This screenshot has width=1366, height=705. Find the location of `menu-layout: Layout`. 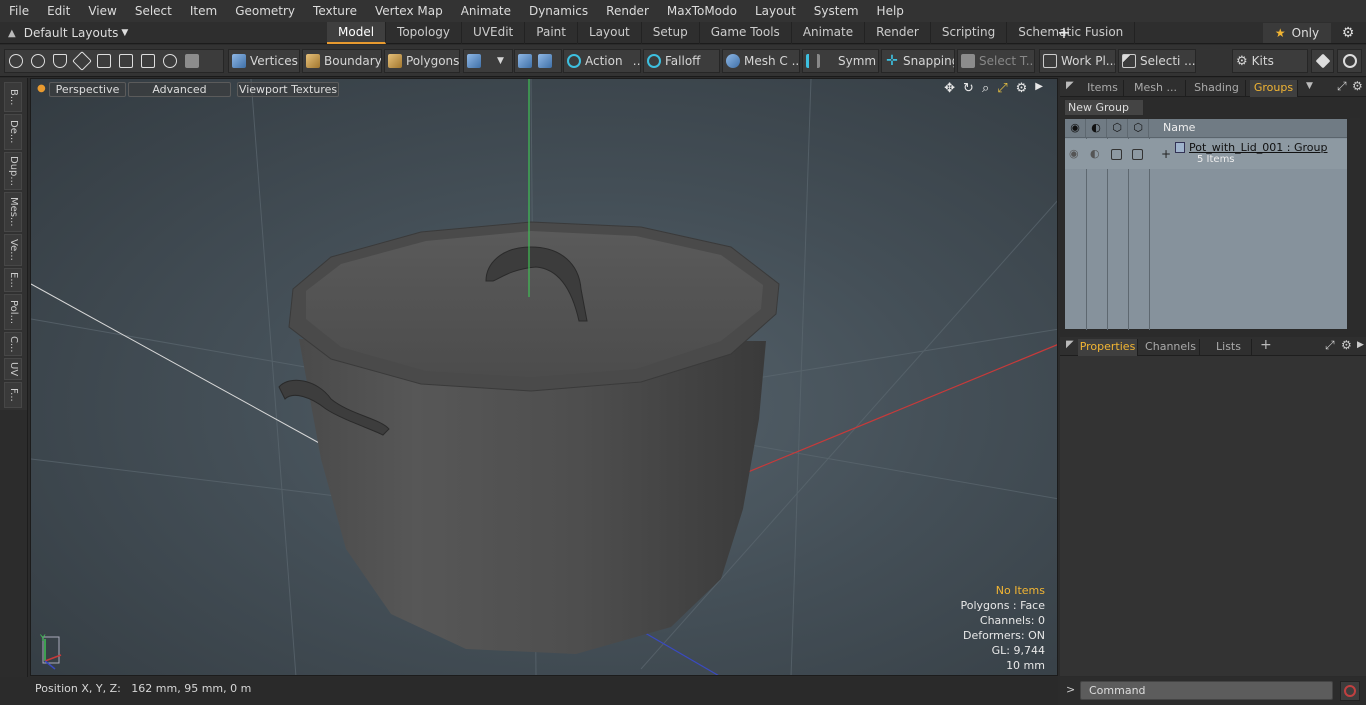

menu-layout: Layout is located at coordinates (775, 11).